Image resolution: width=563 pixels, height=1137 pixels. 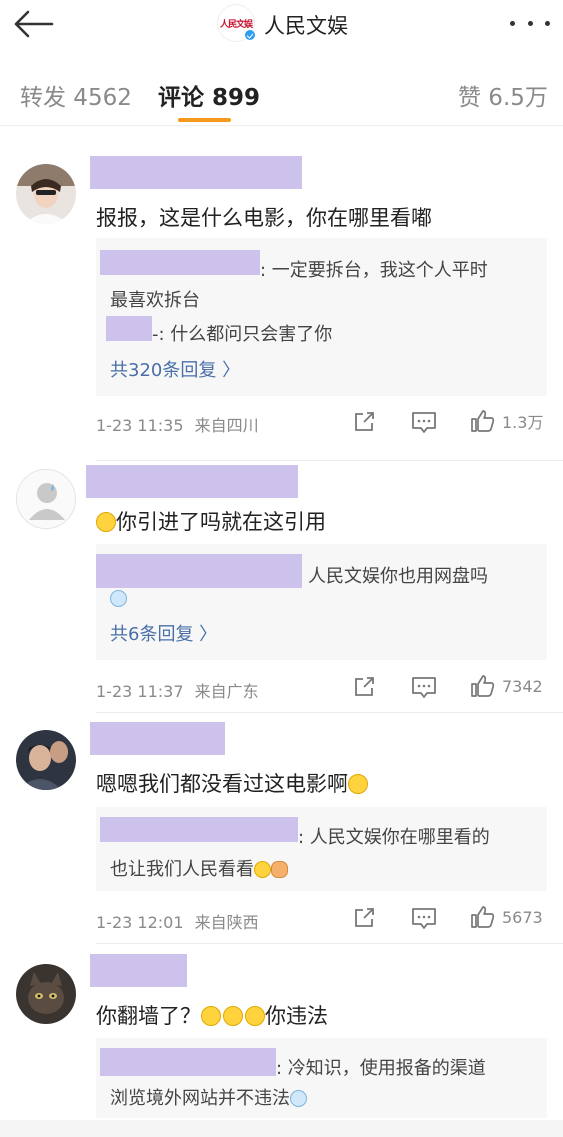 I want to click on grin-sweat-emoji-icon, so click(x=106, y=522).